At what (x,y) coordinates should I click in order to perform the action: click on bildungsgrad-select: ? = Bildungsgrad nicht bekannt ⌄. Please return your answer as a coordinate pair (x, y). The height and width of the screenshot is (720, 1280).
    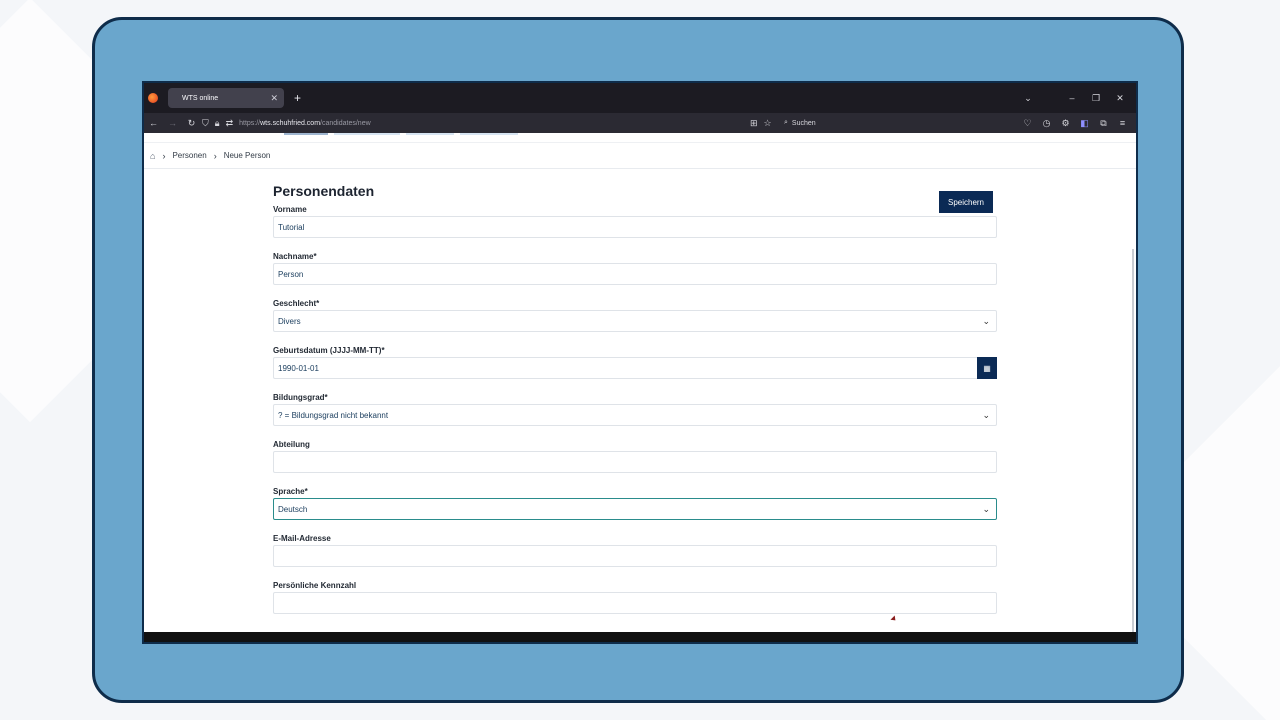
    Looking at the image, I should click on (635, 415).